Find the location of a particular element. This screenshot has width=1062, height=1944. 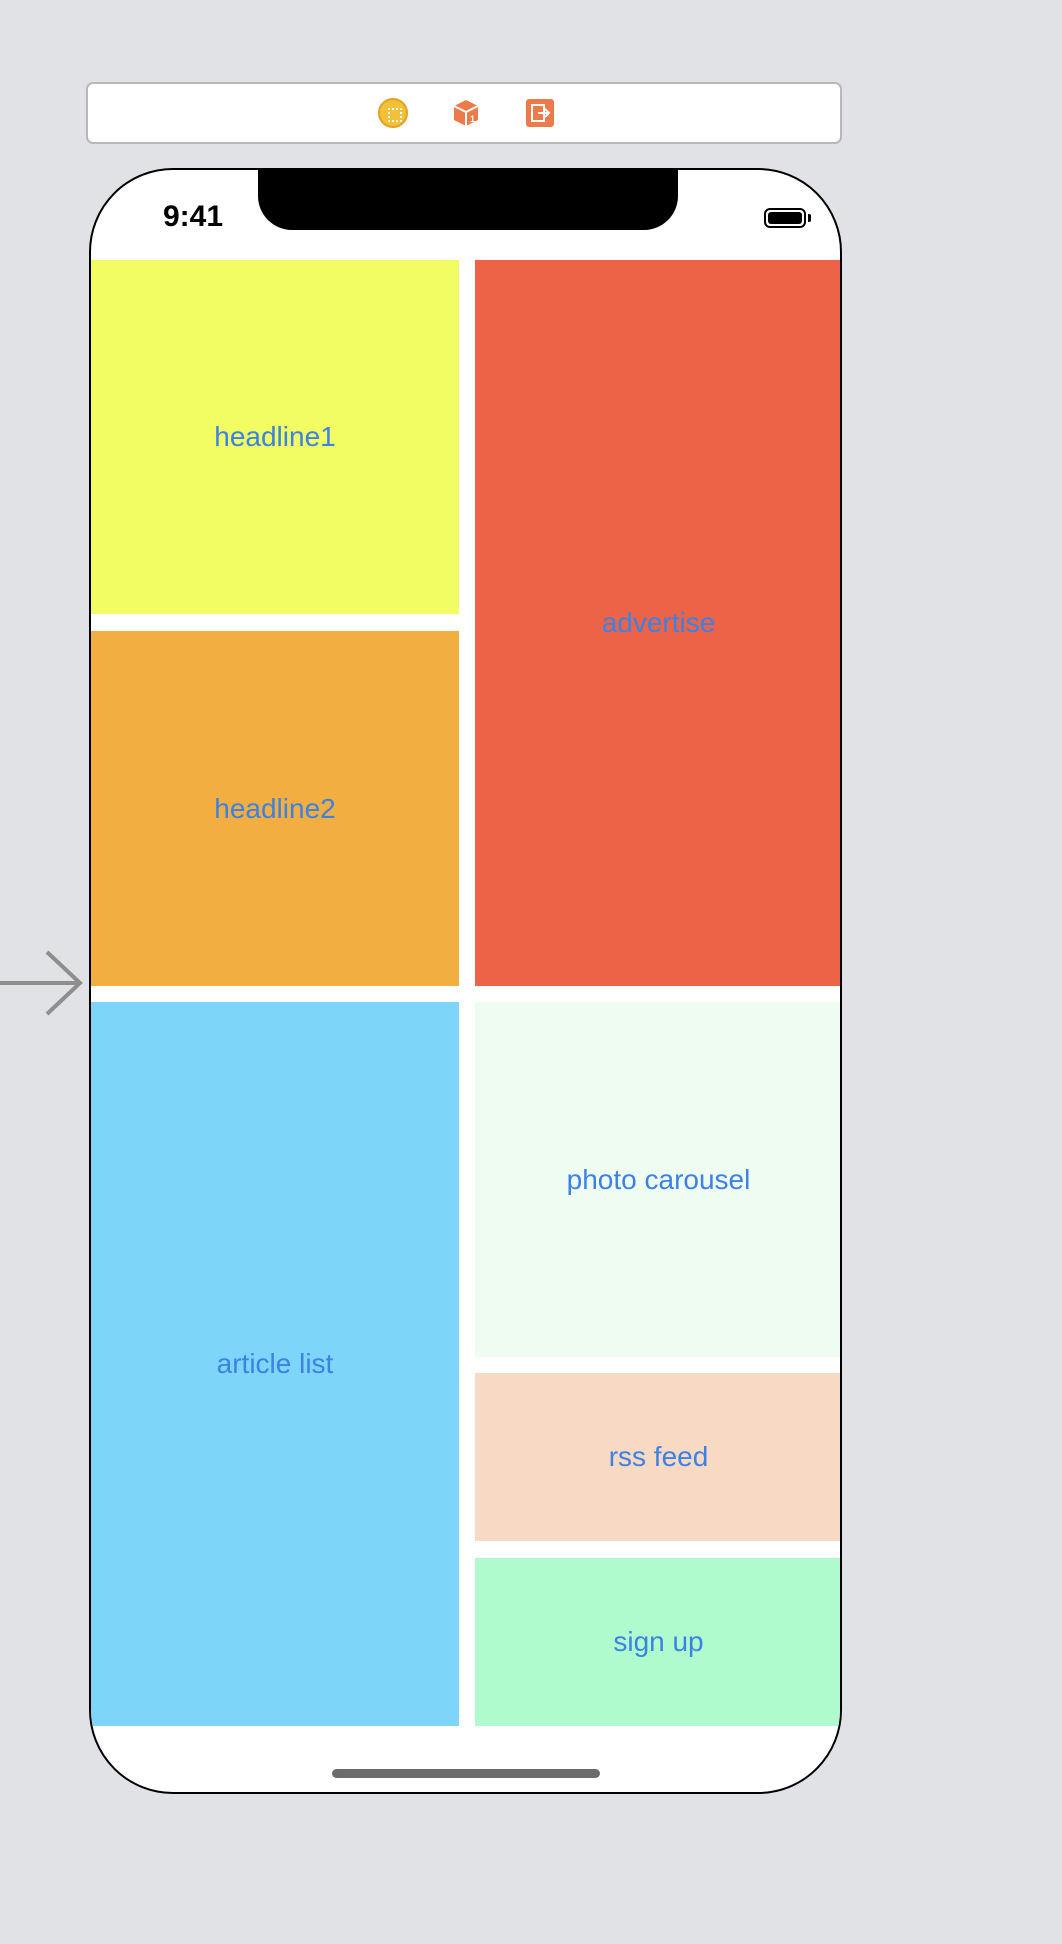

headline1-label: headline1 is located at coordinates (275, 436).